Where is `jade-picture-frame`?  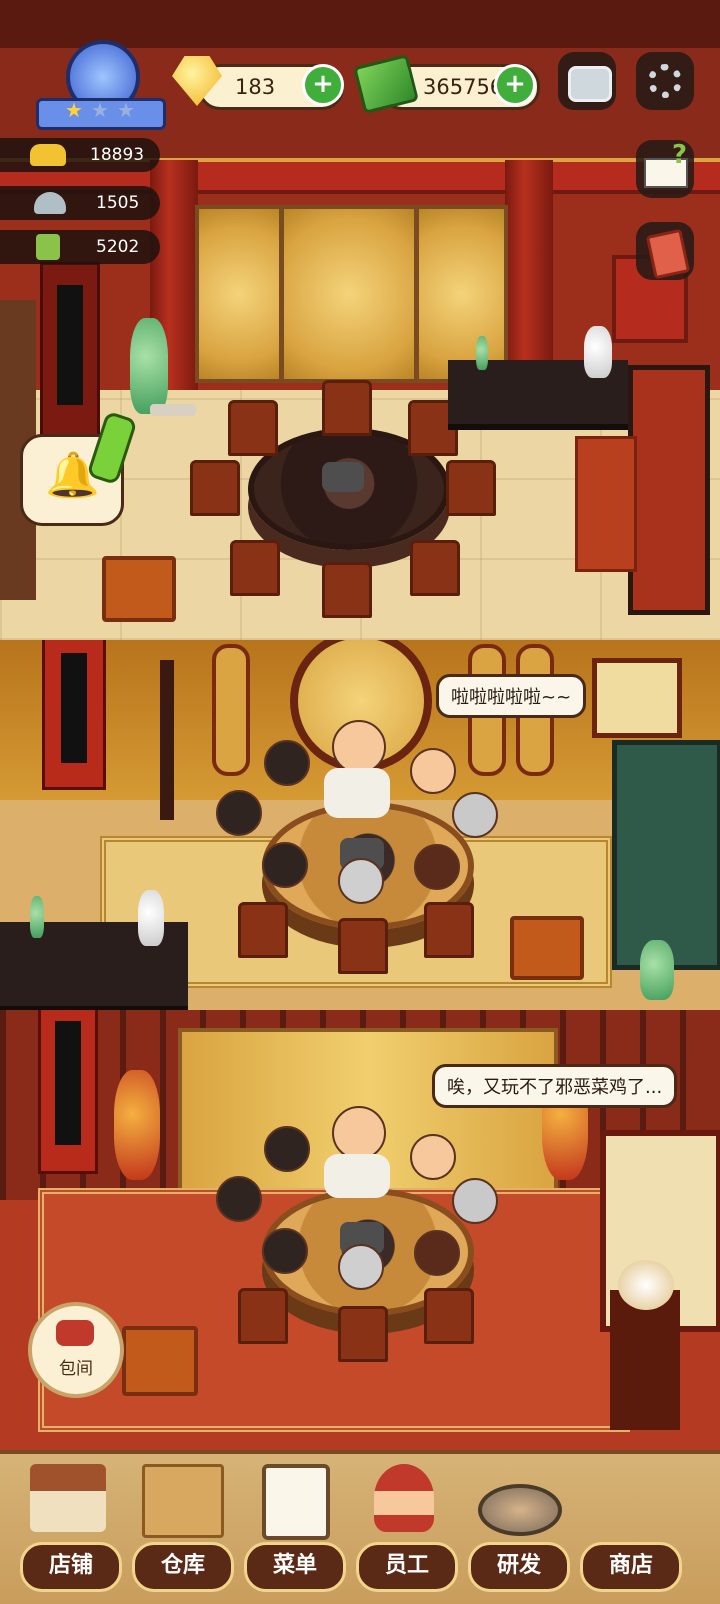 jade-picture-frame is located at coordinates (637, 698).